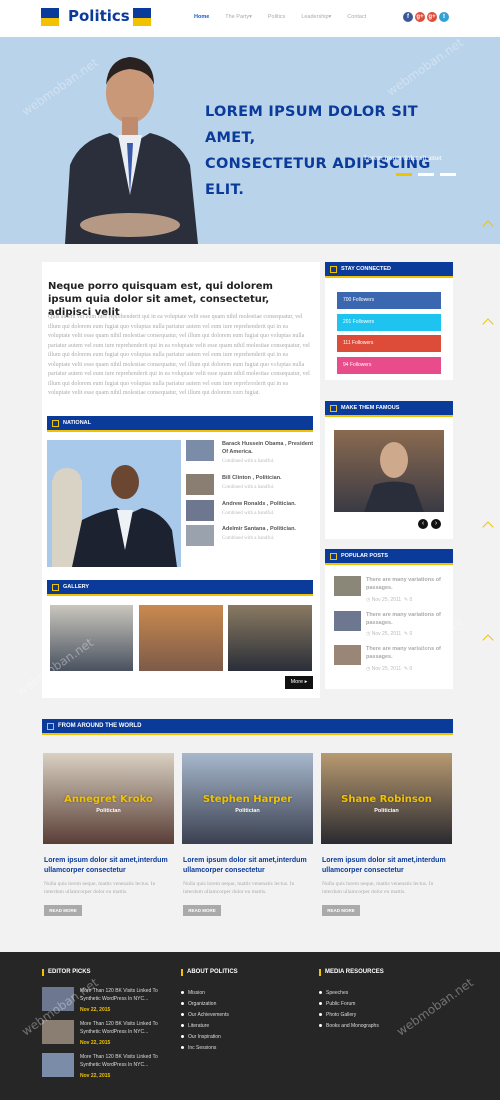 The height and width of the screenshot is (1100, 500). What do you see at coordinates (356, 17) in the screenshot?
I see `nav-contact: Contact` at bounding box center [356, 17].